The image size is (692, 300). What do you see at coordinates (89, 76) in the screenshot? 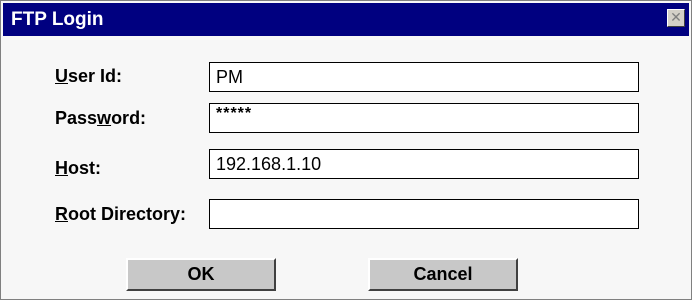
I see `user-id-label: User Id:` at bounding box center [89, 76].